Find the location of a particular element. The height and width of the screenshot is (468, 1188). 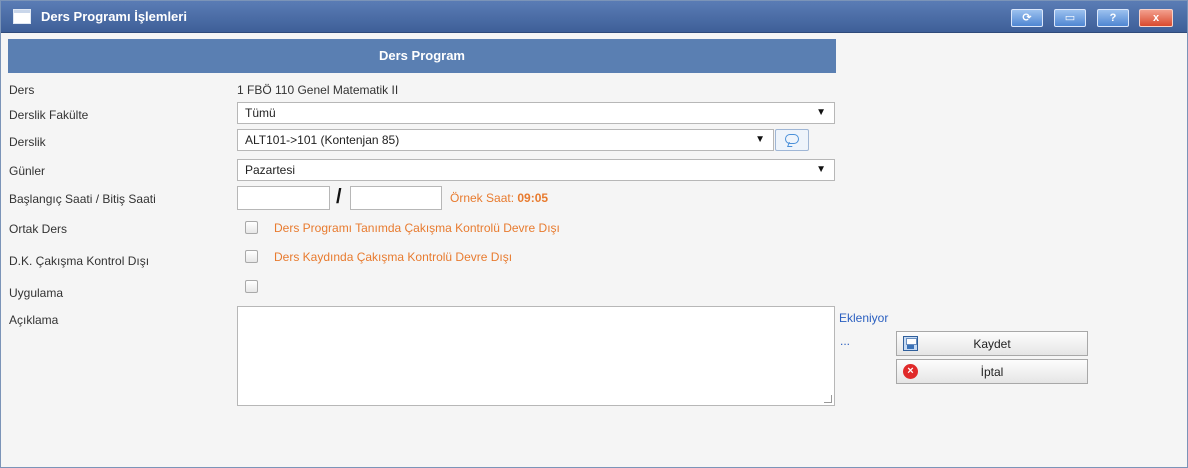

save-button-label: Kaydet is located at coordinates (992, 344).